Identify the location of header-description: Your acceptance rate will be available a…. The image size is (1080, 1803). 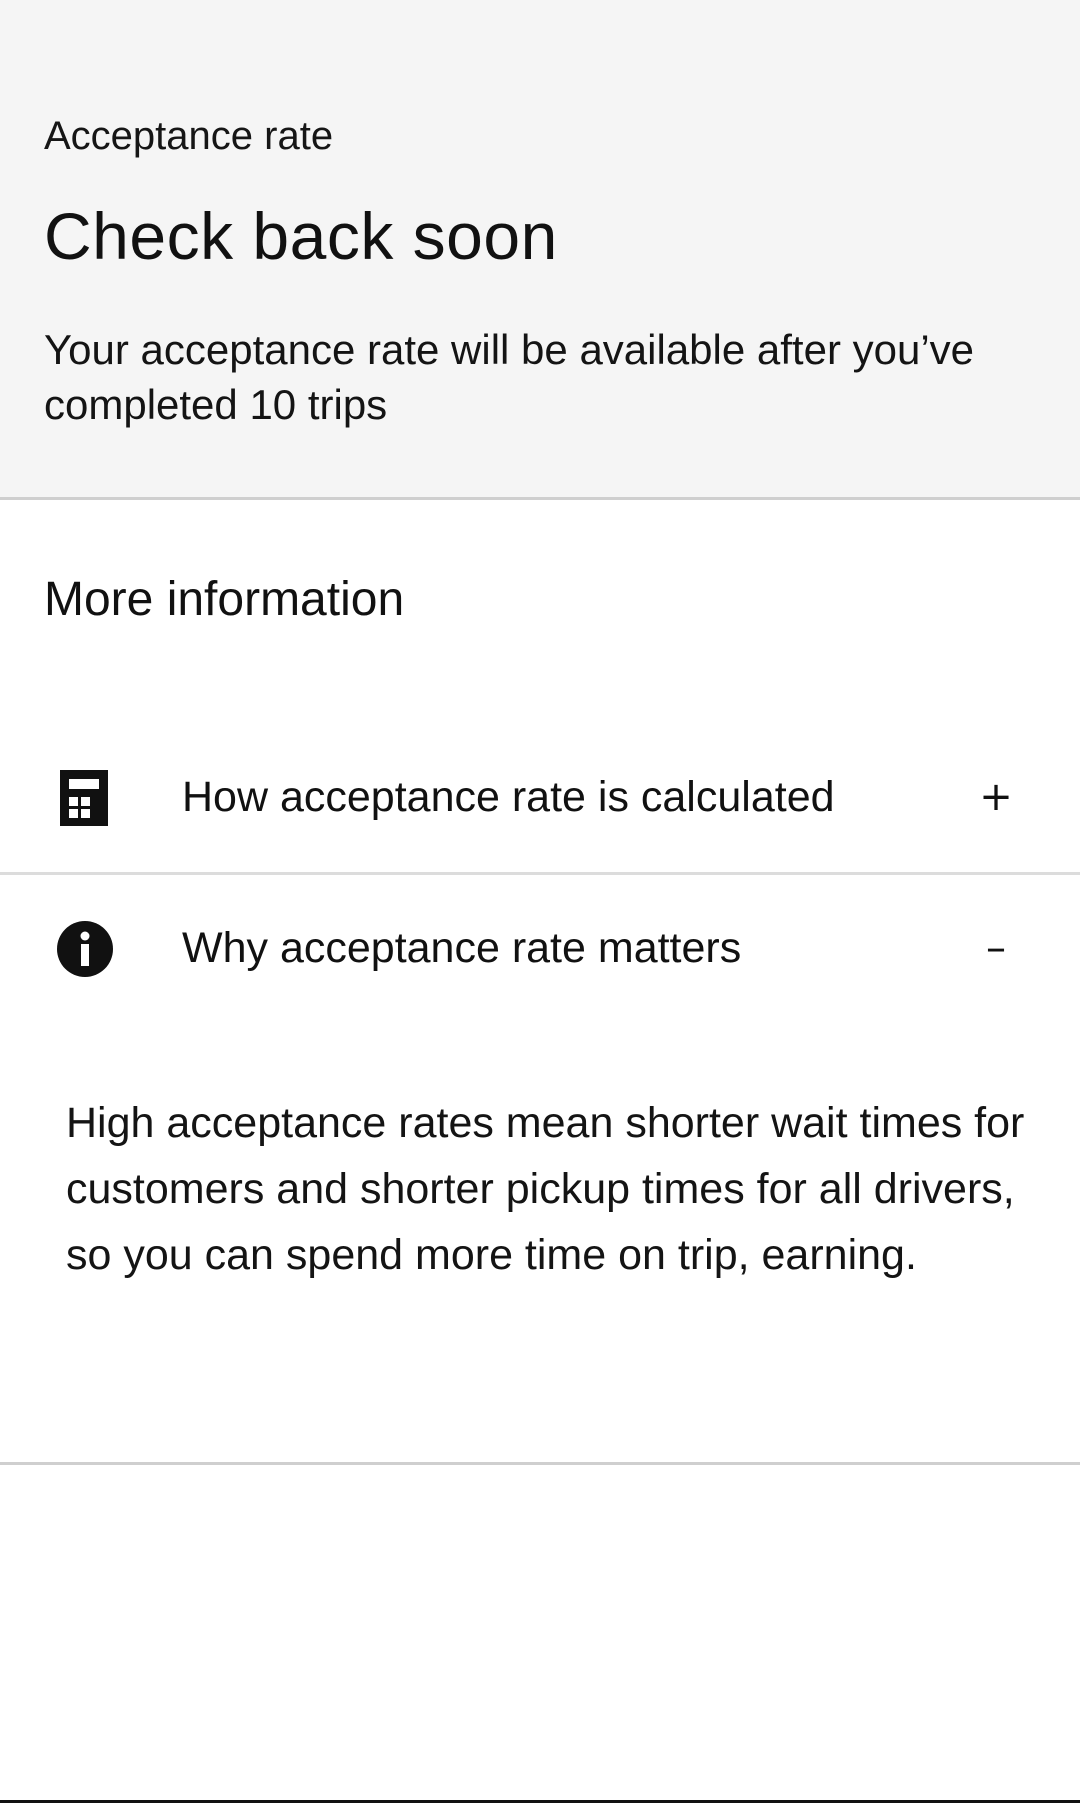
(509, 377).